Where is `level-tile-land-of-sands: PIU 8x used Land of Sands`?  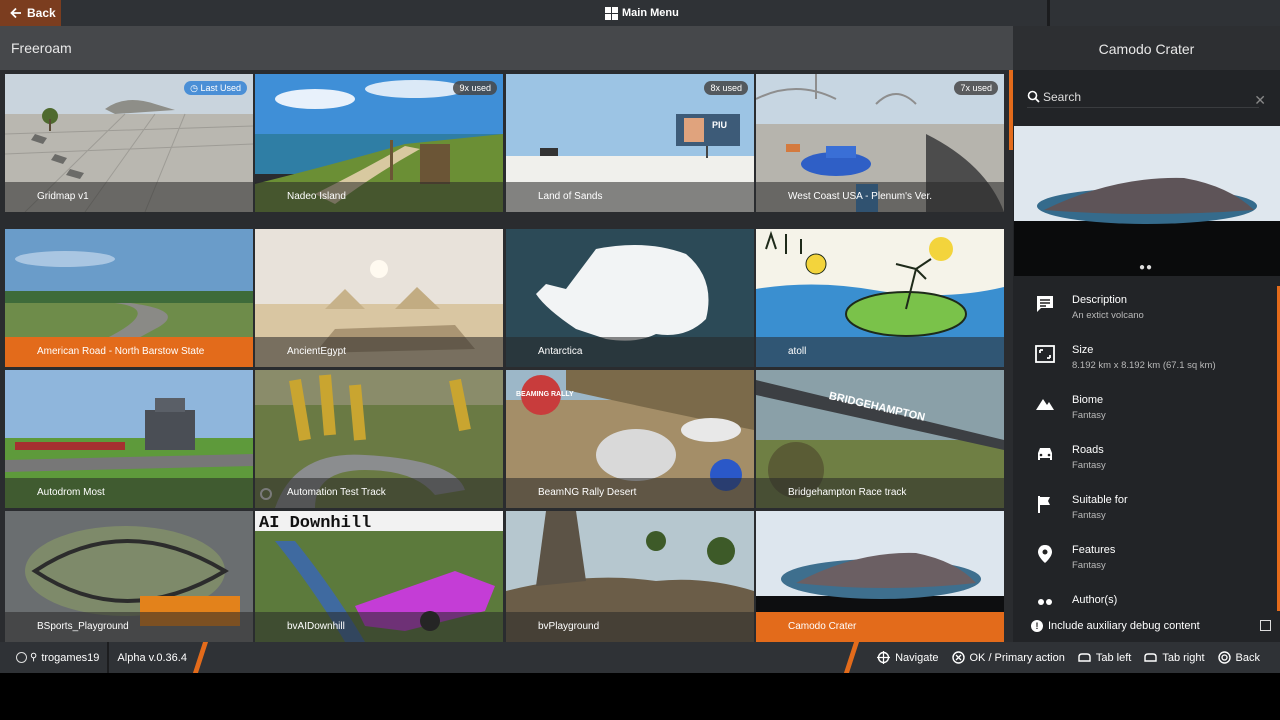
level-tile-land-of-sands: PIU 8x used Land of Sands is located at coordinates (630, 143).